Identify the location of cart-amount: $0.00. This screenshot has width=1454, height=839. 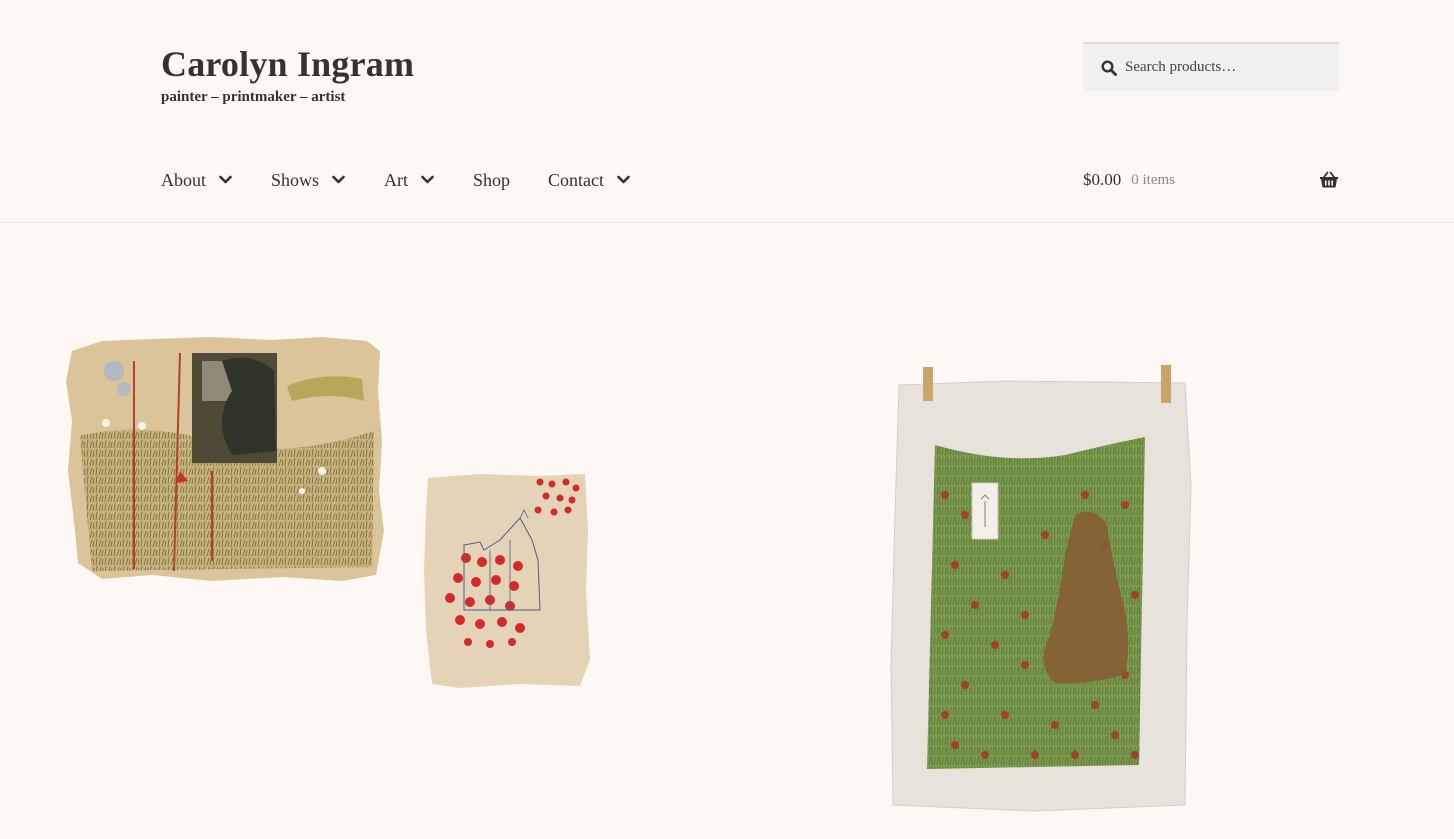
(1102, 180).